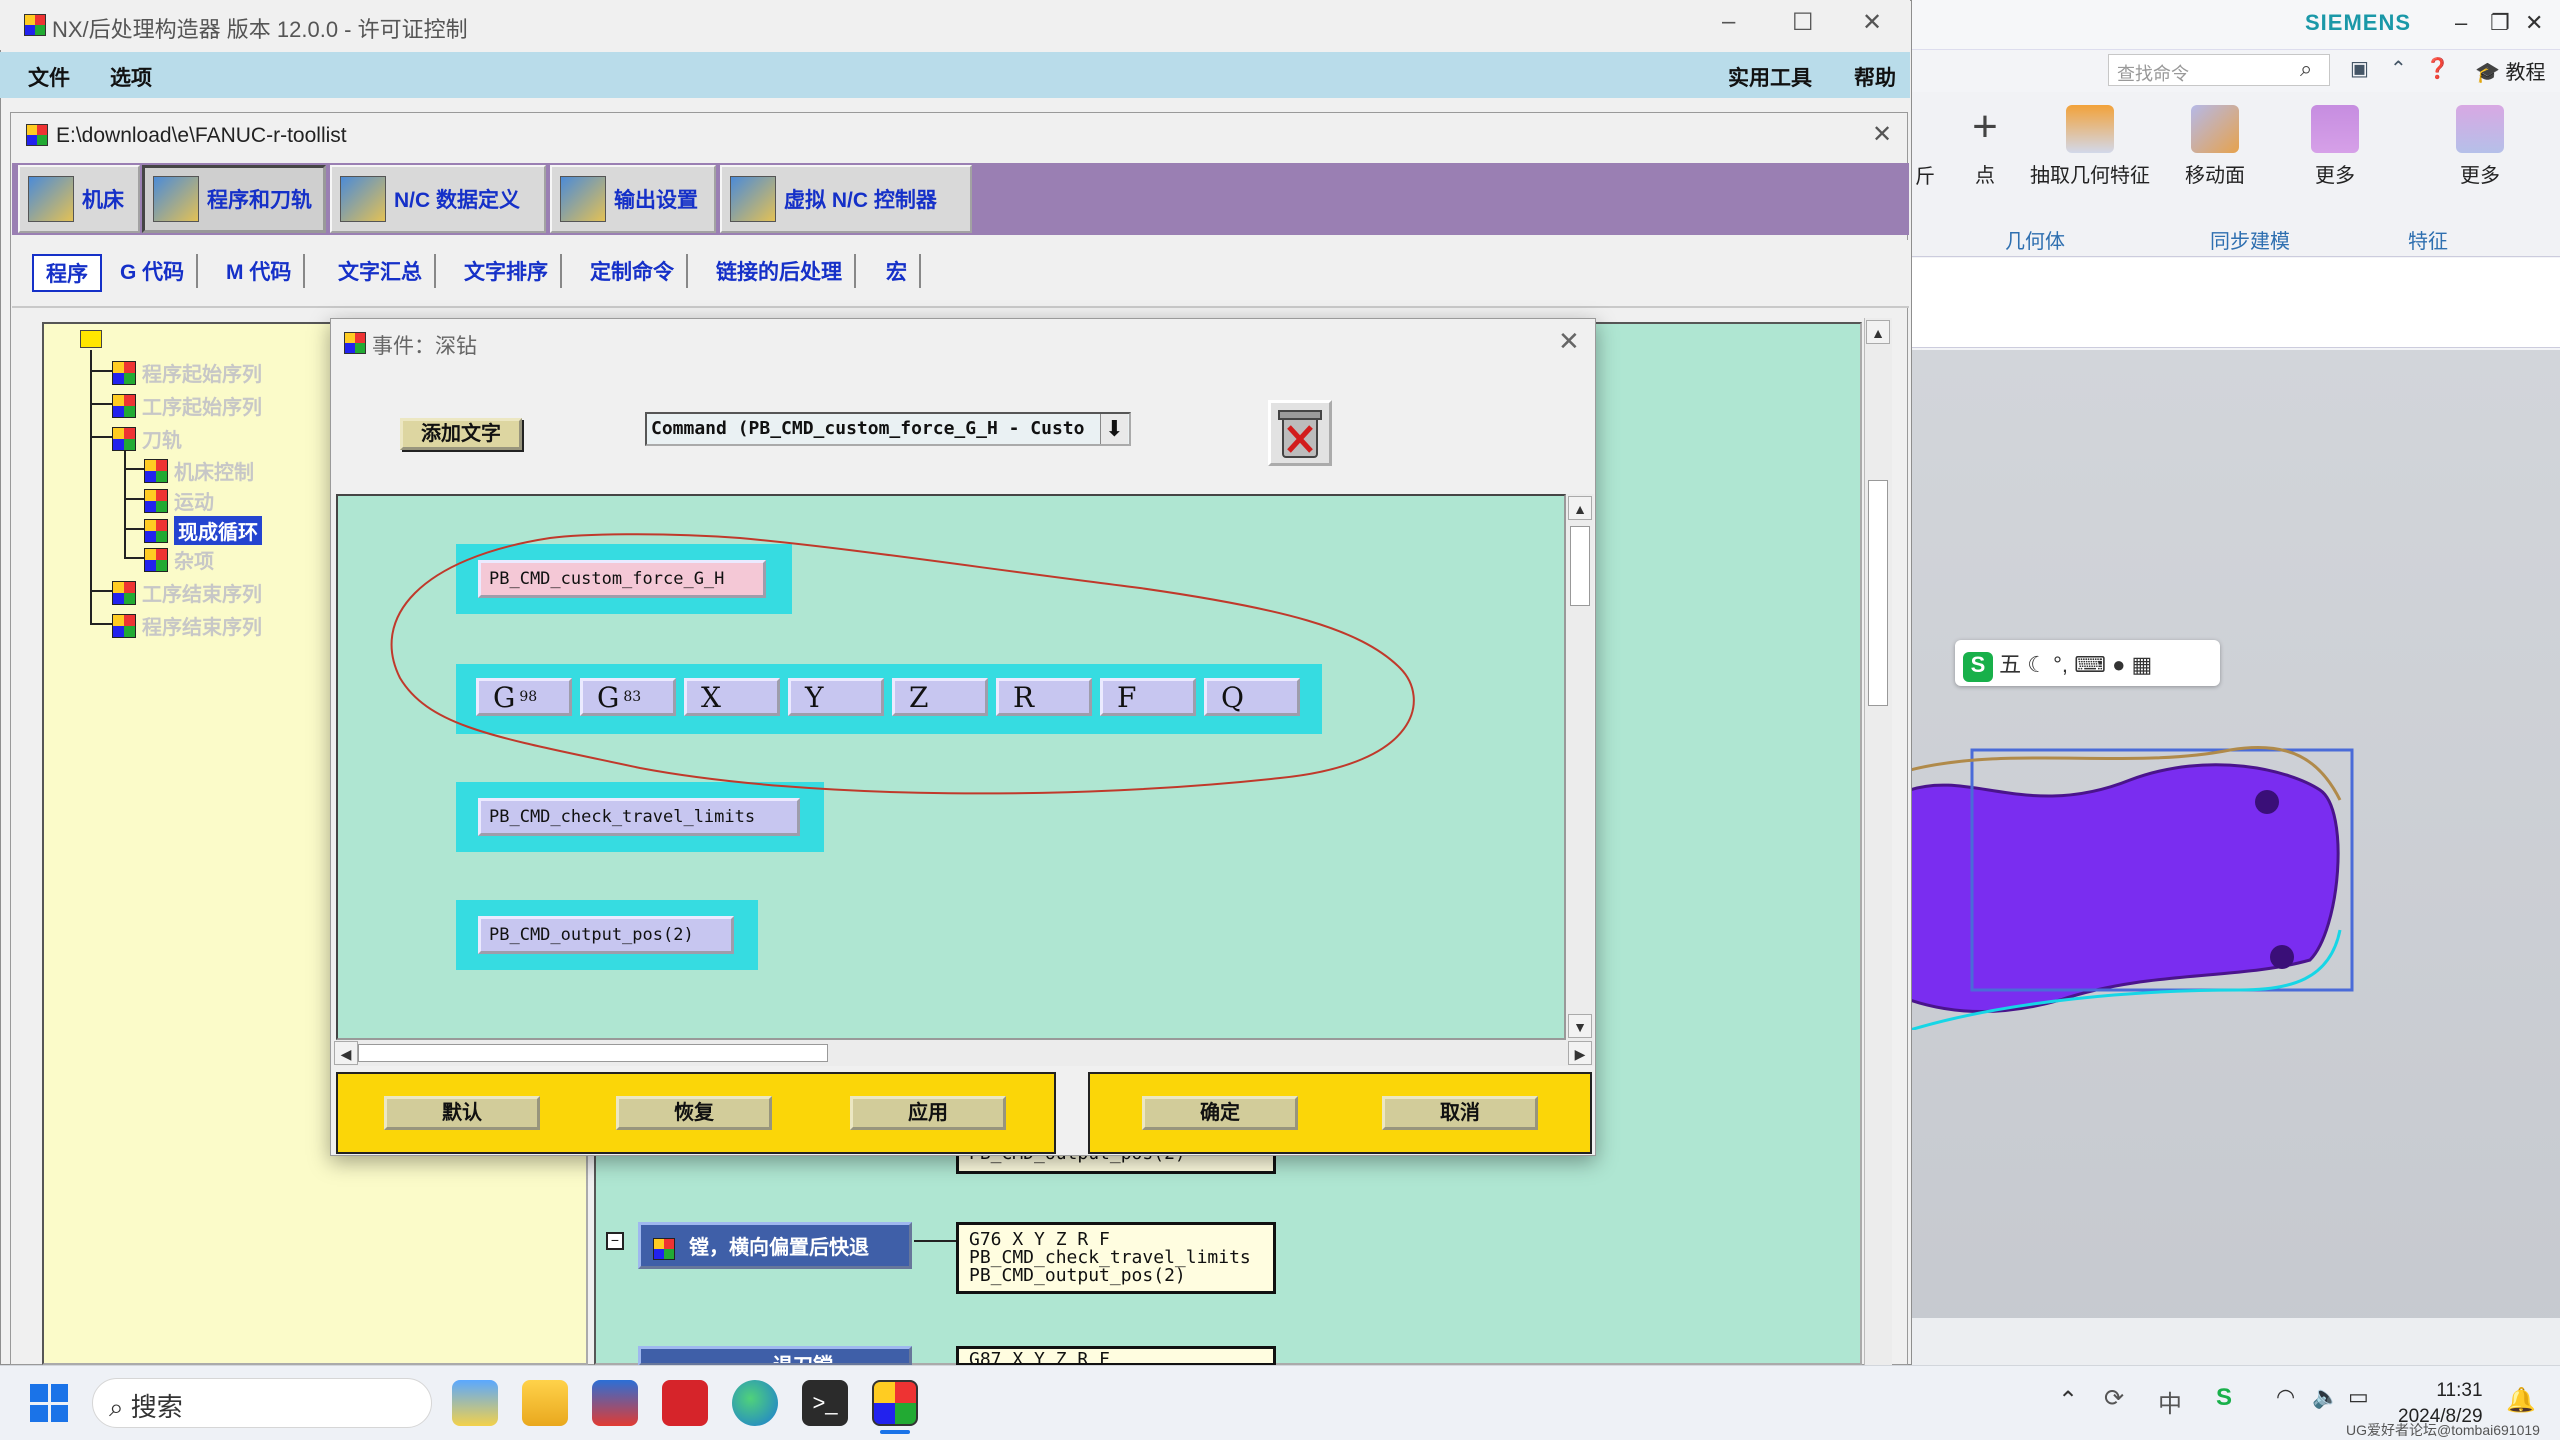  What do you see at coordinates (2250, 239) in the screenshot?
I see `ribbon-group-sync: 同步建模` at bounding box center [2250, 239].